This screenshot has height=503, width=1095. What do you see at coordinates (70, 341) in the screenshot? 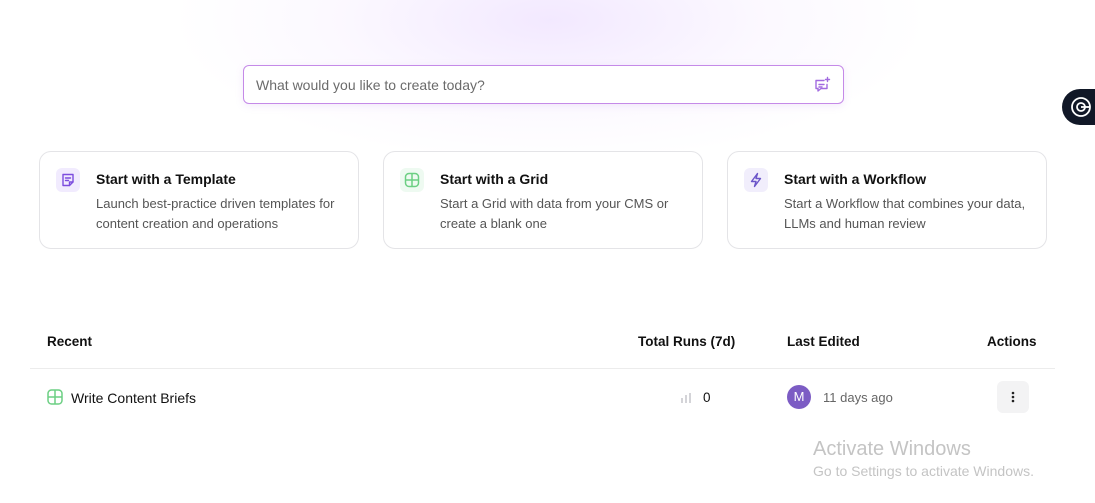
I see `column-header-recent: Recent` at bounding box center [70, 341].